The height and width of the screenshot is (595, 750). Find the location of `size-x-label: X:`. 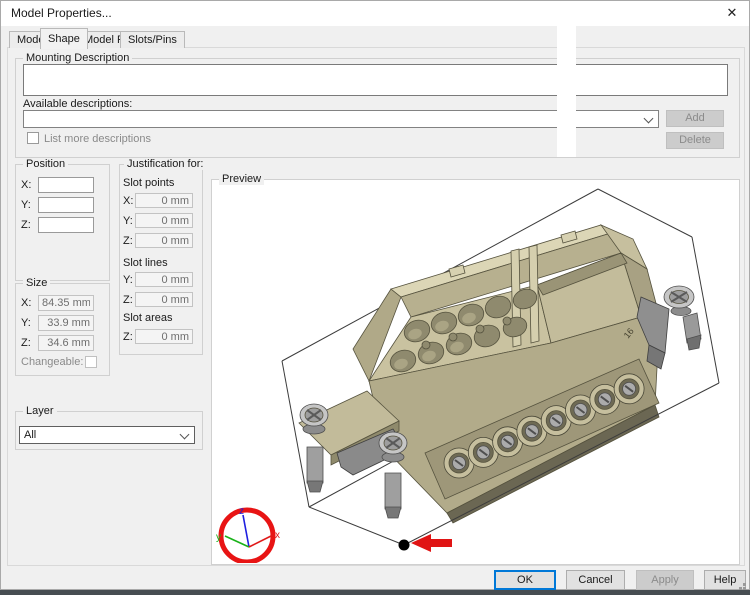

size-x-label: X: is located at coordinates (26, 303).